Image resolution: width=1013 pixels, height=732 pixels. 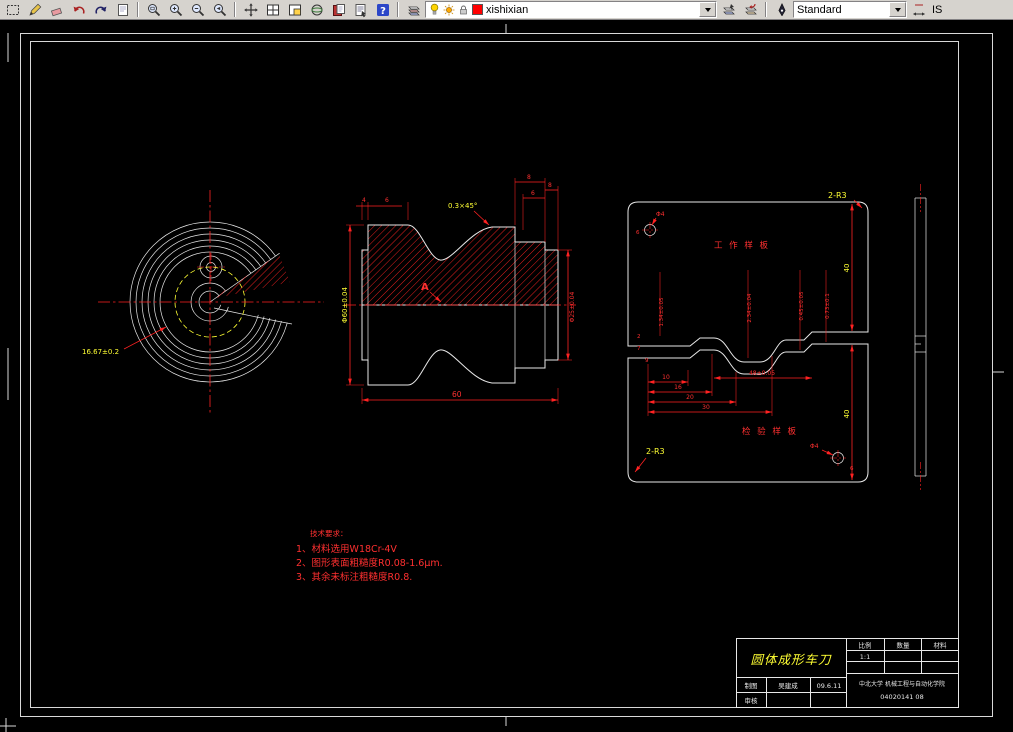 I want to click on profile-dim-1: 1.34±0.05, so click(x=662, y=312).